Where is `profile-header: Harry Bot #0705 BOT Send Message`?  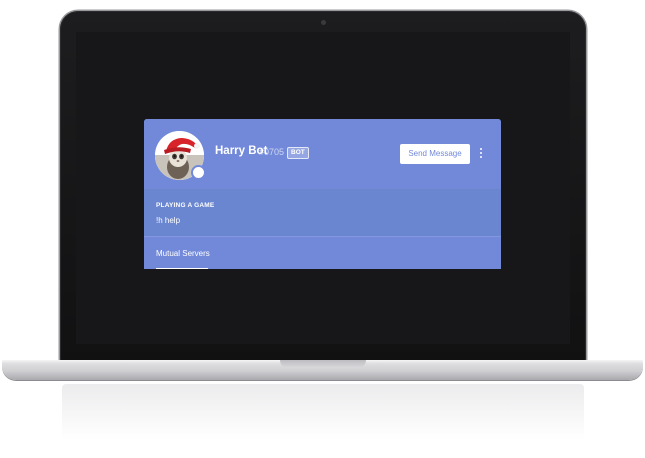 profile-header: Harry Bot #0705 BOT Send Message is located at coordinates (322, 154).